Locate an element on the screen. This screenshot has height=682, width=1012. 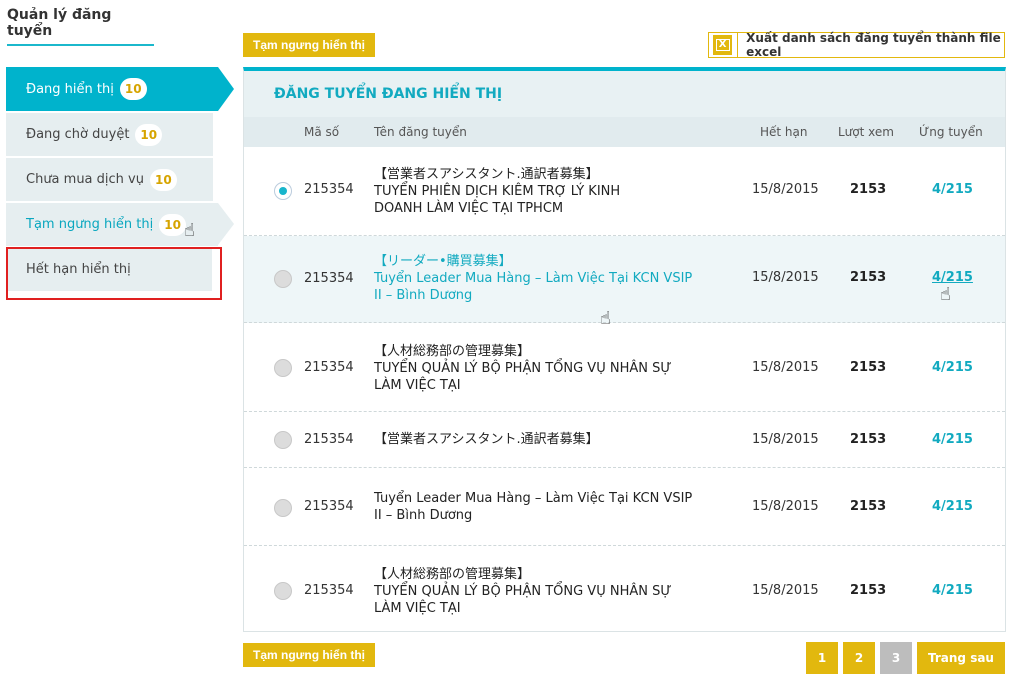
excel-icon: X is located at coordinates (723, 45).